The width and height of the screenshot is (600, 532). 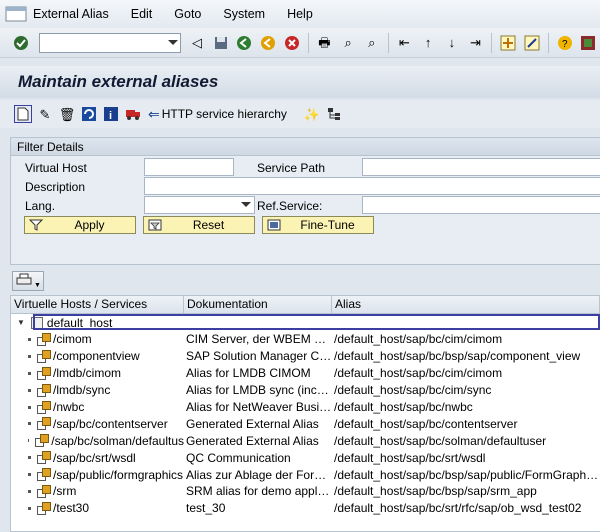 What do you see at coordinates (348, 43) in the screenshot?
I see `find-icon: ⌕` at bounding box center [348, 43].